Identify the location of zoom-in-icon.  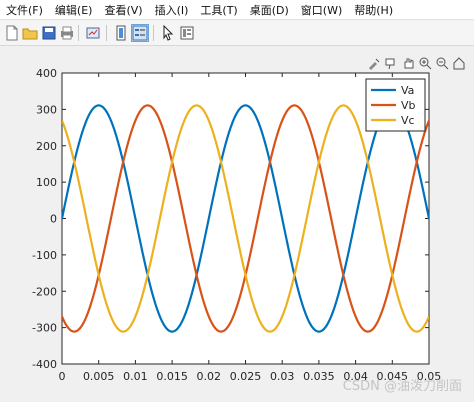
(425, 62).